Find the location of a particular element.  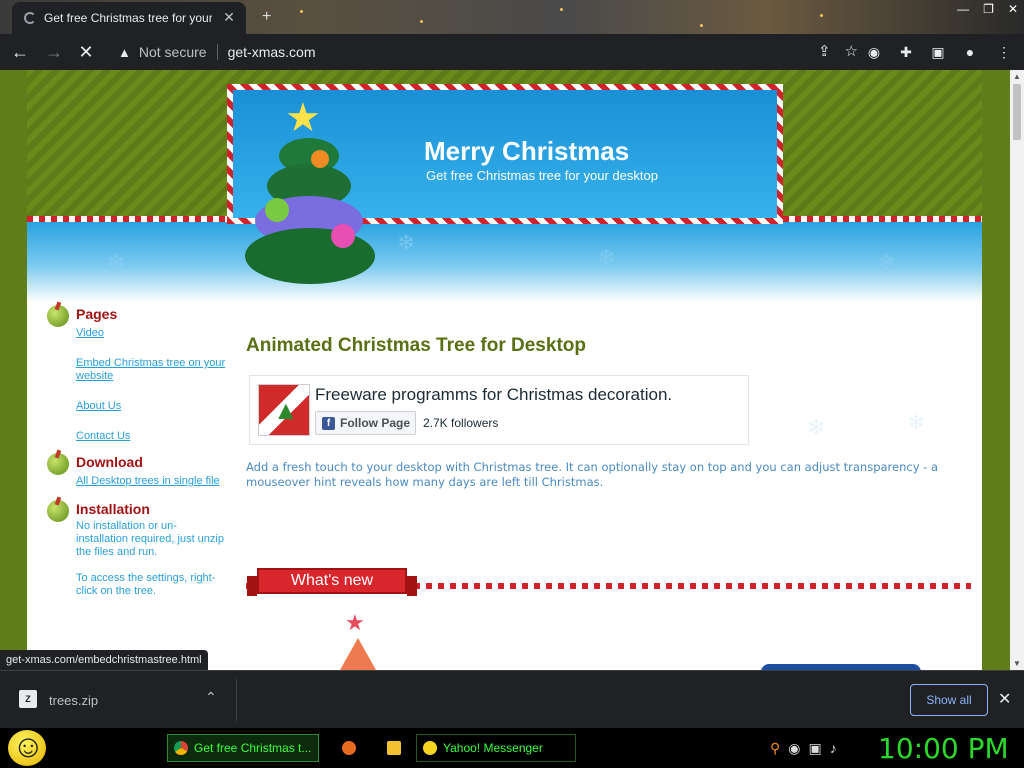

explorer-taskbar-button is located at coordinates (394, 748).